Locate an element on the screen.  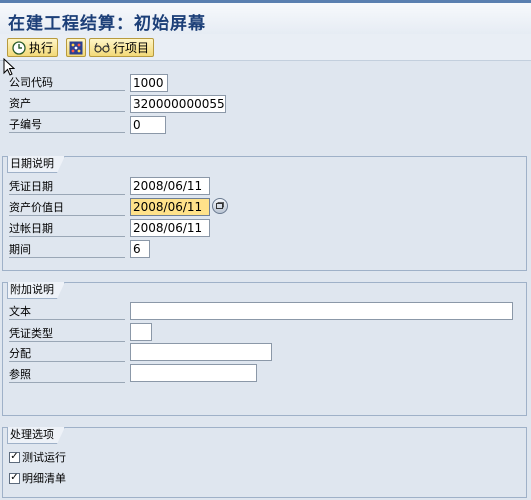
processing-section-frame: 处理选项 is located at coordinates (264, 462).